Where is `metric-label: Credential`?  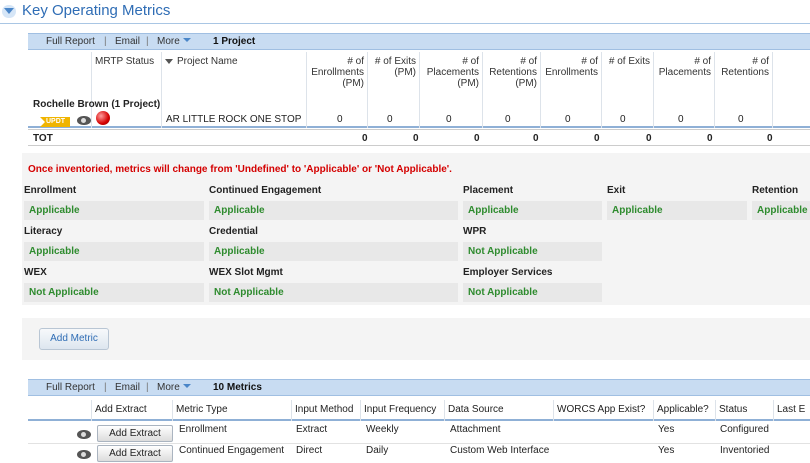 metric-label: Credential is located at coordinates (233, 231).